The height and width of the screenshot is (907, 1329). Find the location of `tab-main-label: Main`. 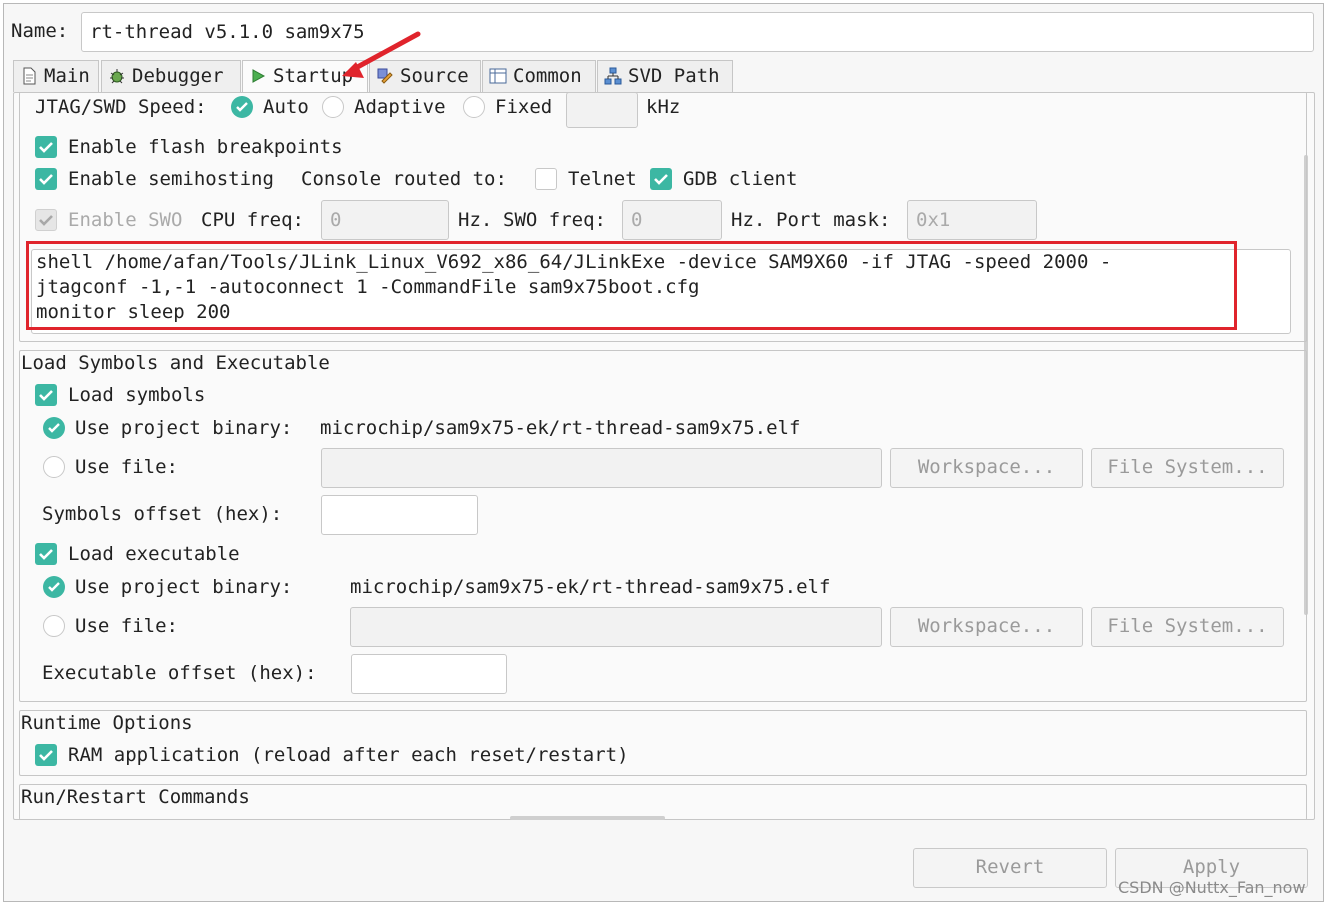

tab-main-label: Main is located at coordinates (67, 76).